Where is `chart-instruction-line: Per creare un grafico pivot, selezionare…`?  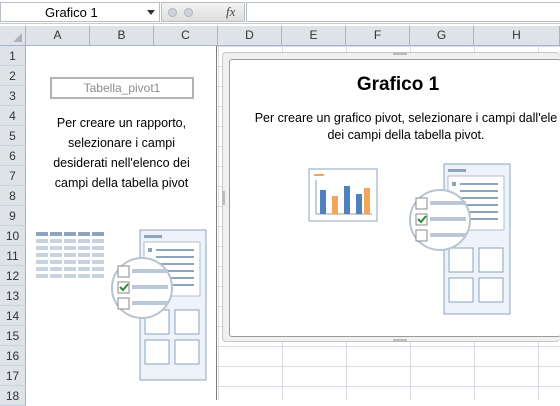
chart-instruction-line: Per creare un grafico pivot, selezionare… is located at coordinates (406, 118).